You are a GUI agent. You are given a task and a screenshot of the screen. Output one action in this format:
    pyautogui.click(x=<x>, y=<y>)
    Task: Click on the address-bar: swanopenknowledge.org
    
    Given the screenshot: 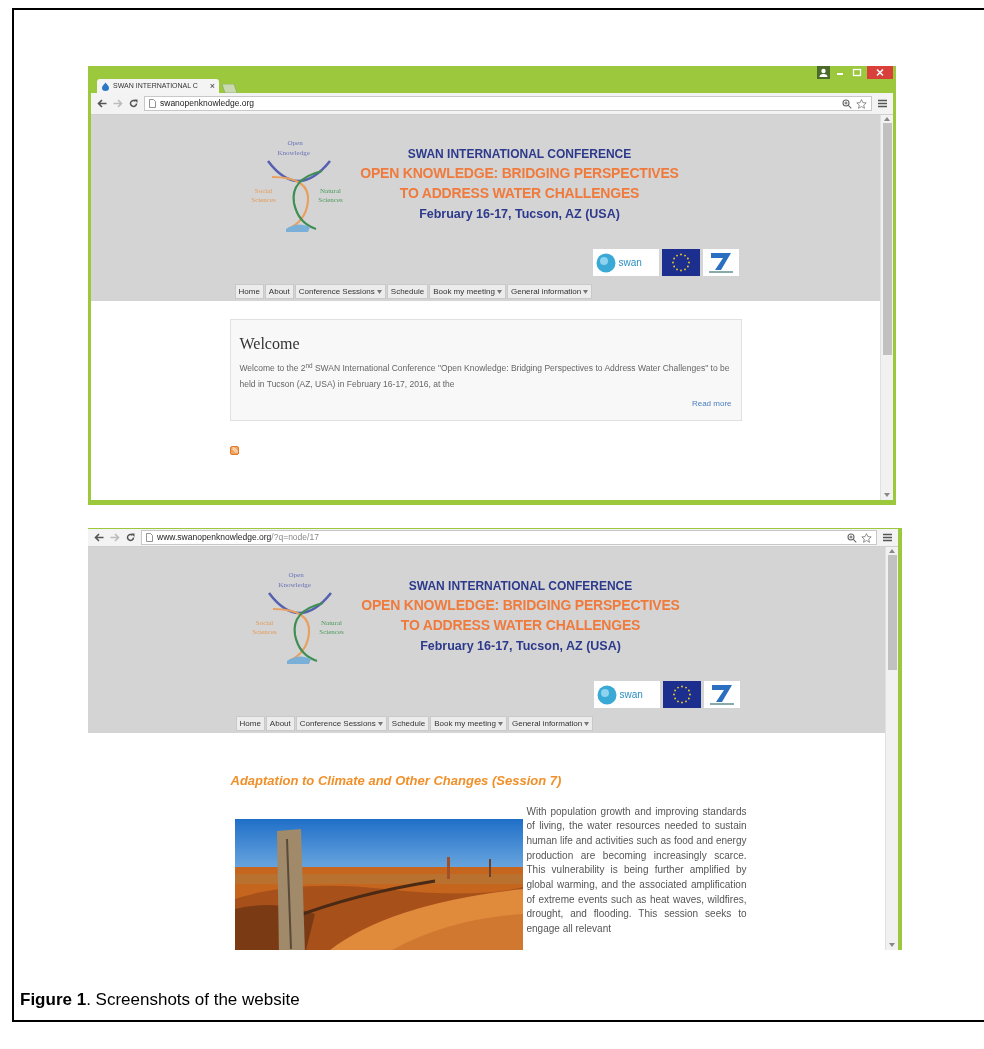 What is the action you would take?
    pyautogui.click(x=508, y=103)
    